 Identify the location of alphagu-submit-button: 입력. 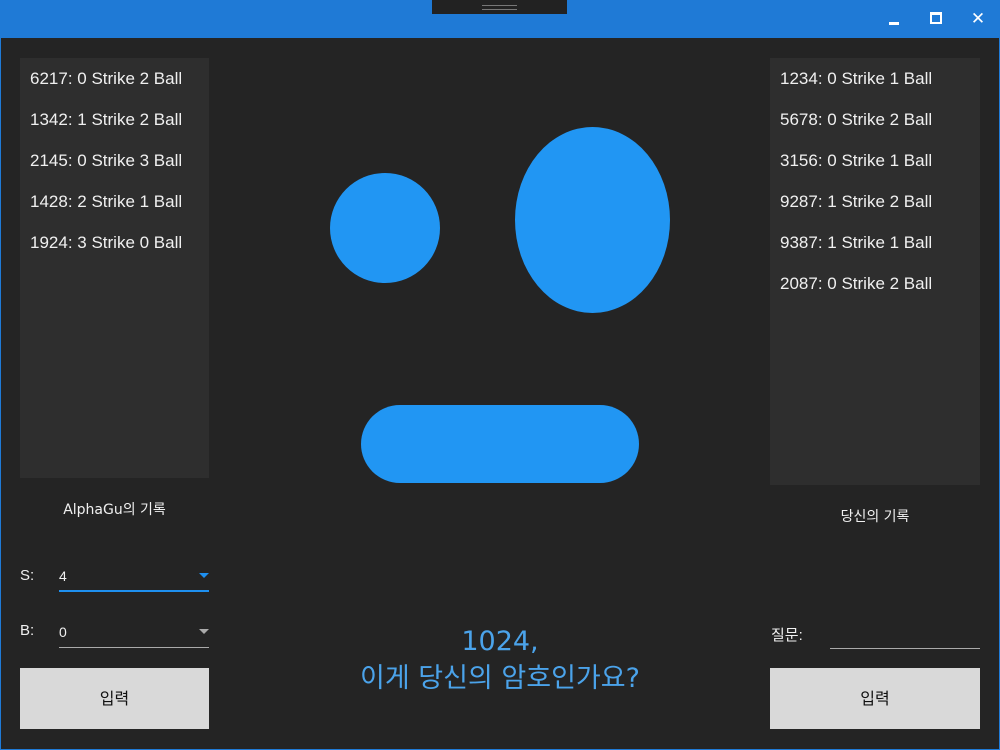
(114, 698).